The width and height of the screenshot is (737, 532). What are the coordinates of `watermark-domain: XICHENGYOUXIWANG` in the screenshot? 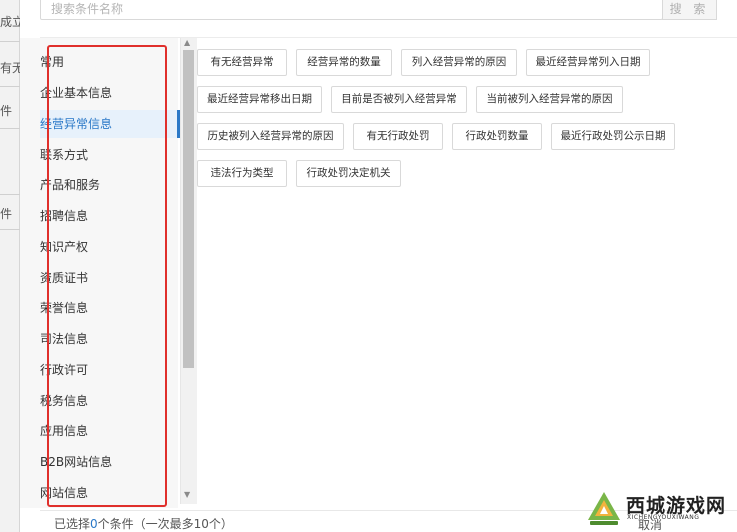 It's located at (663, 517).